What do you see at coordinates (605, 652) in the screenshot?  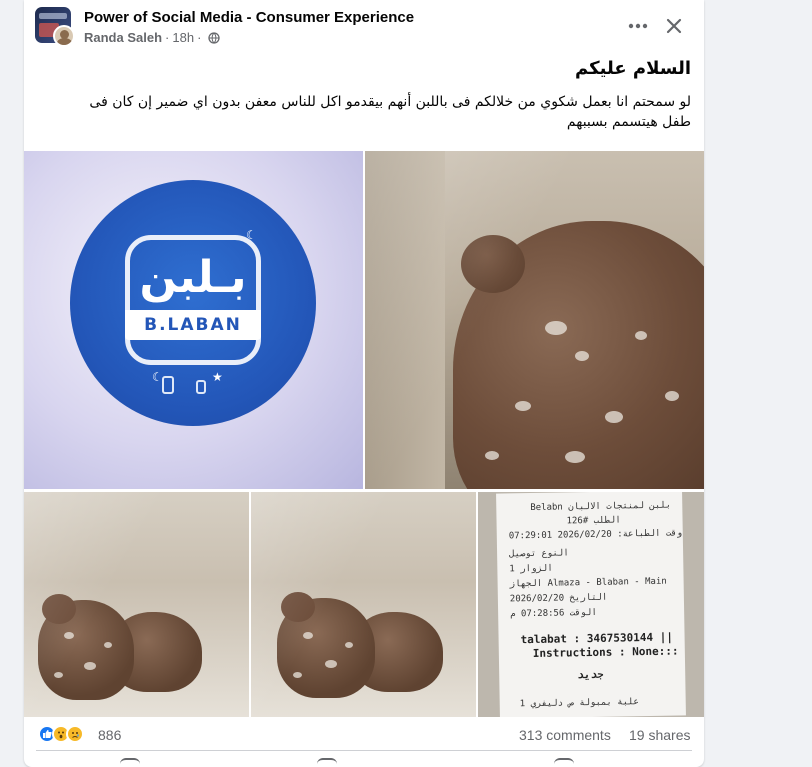 I see `receipt-line: Instructions : None:::` at bounding box center [605, 652].